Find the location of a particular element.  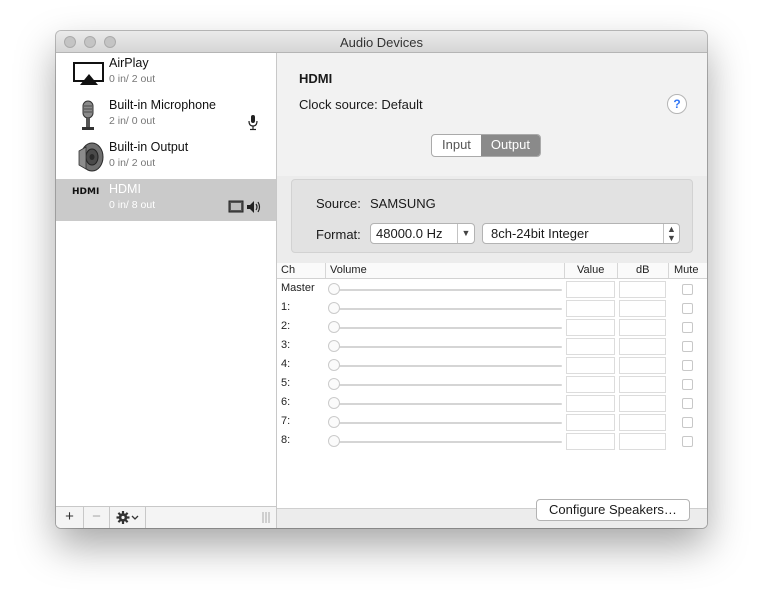

column-header-value: Value is located at coordinates (591, 270).